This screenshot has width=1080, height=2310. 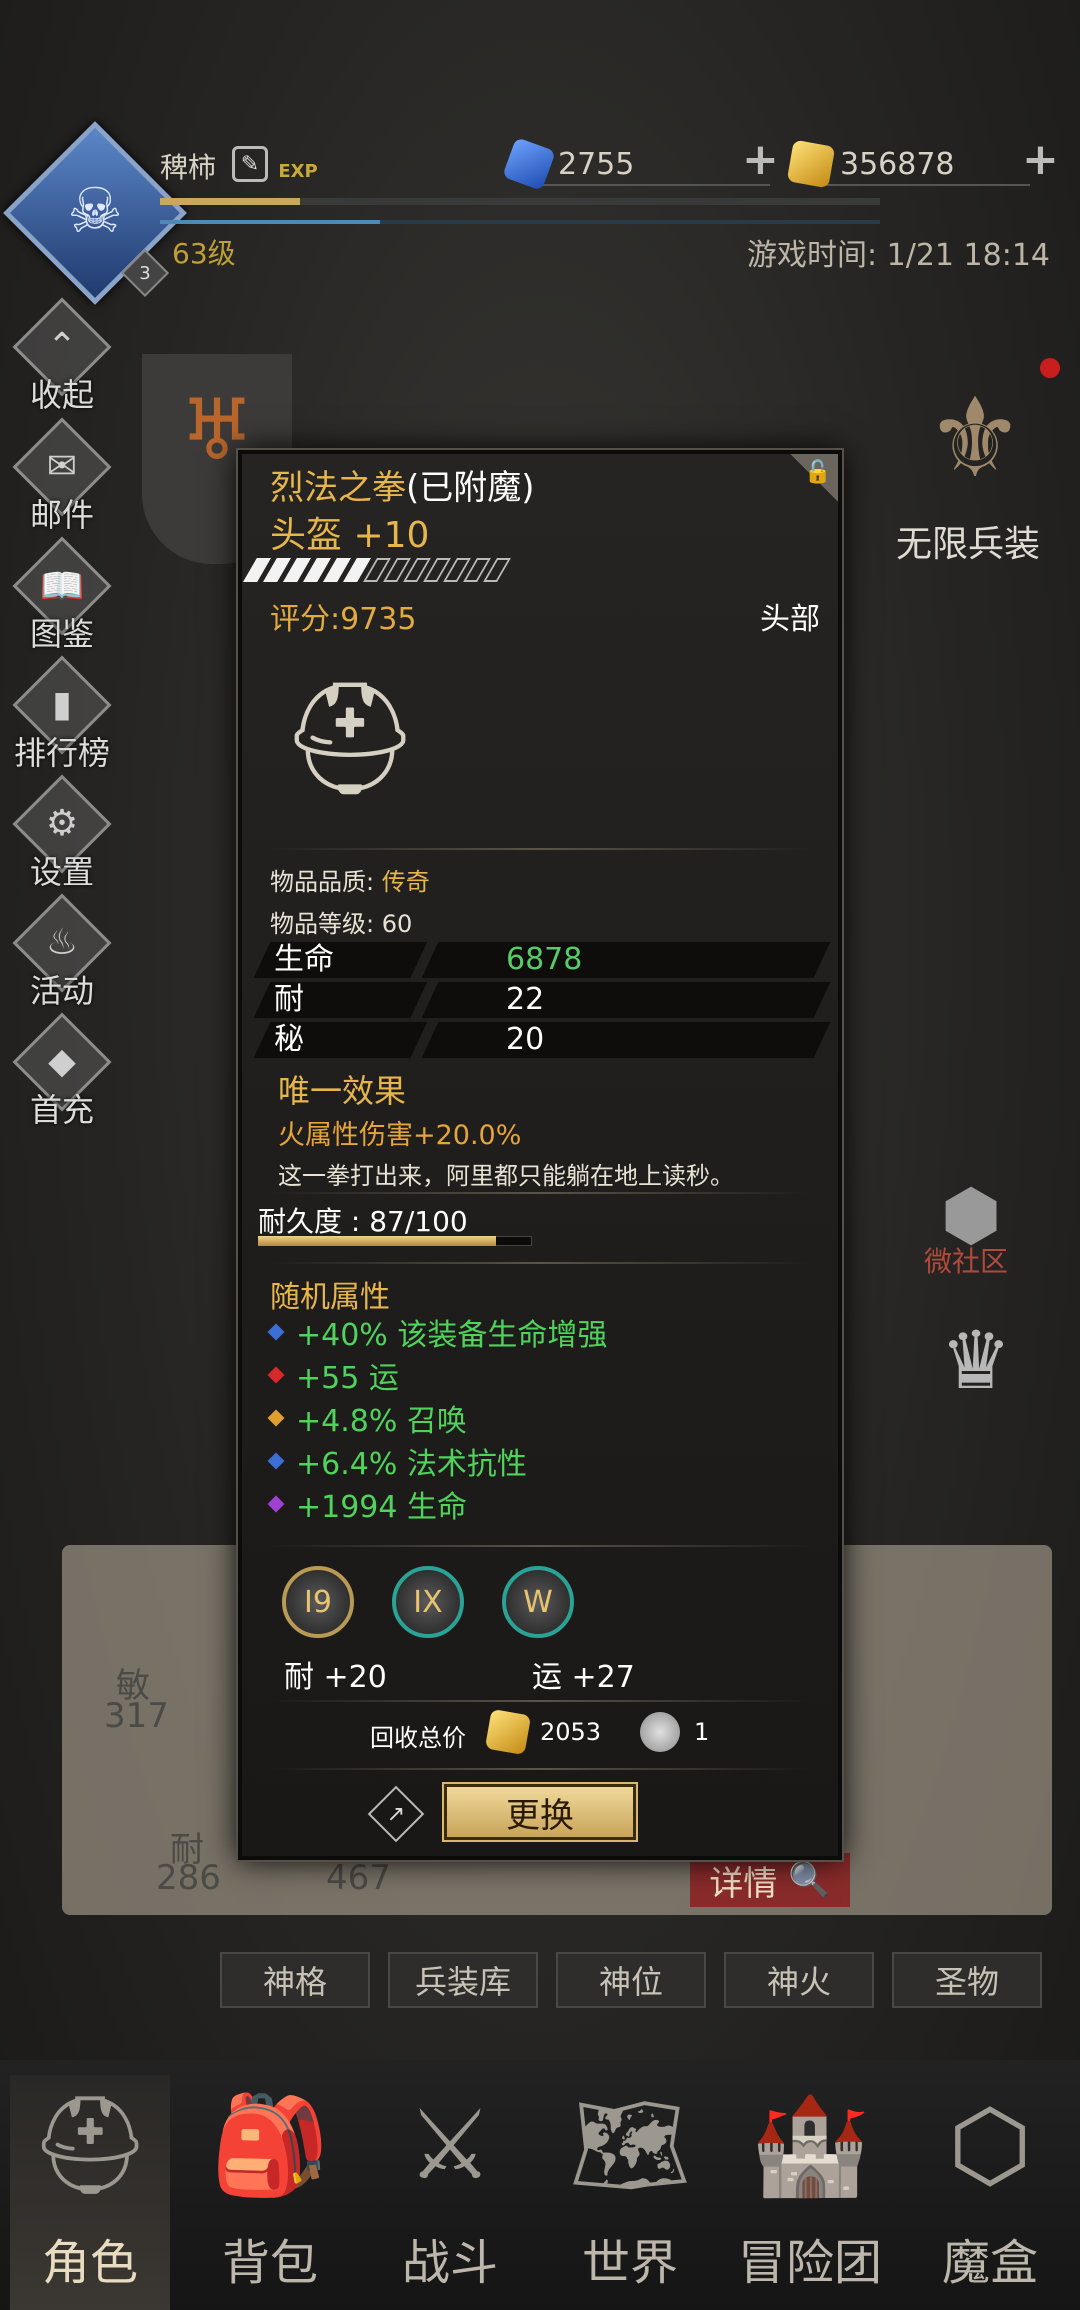 I want to click on stat-name: 生命, so click(x=304, y=959).